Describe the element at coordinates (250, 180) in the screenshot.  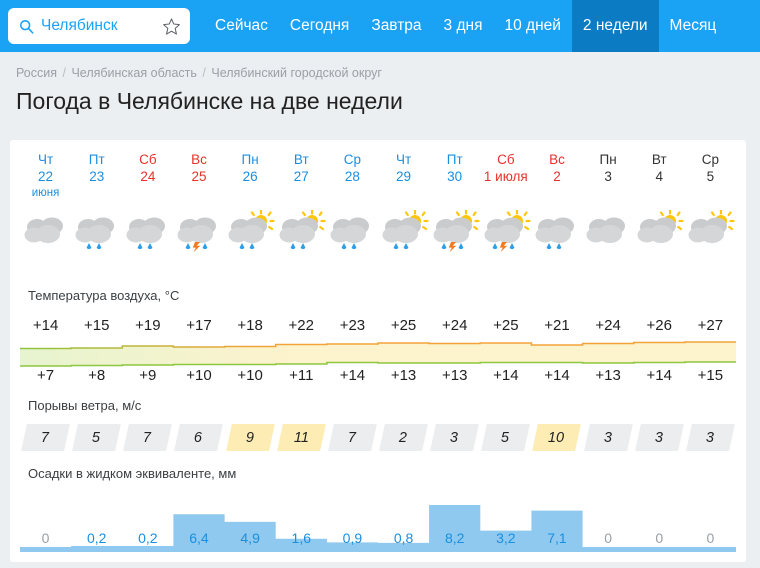
I see `date-header-cell: Пн 26` at that location.